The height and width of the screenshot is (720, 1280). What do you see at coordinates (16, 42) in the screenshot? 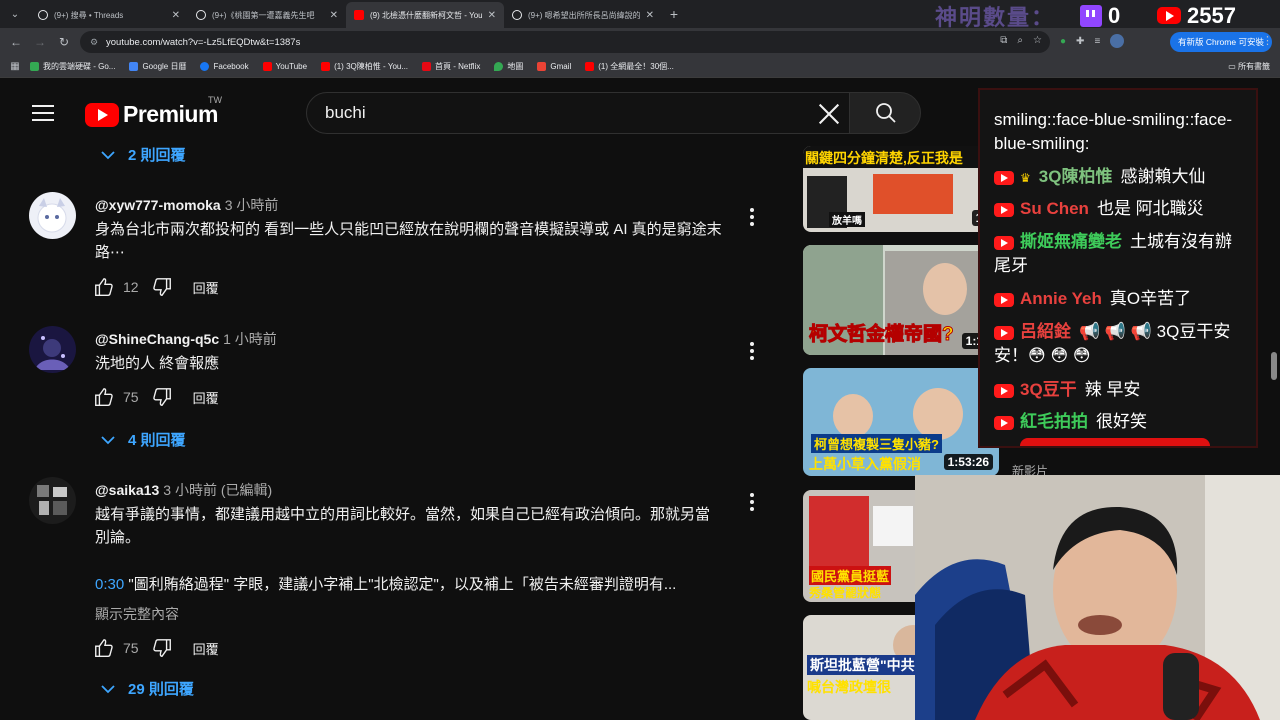
I see `back-icon: ←` at bounding box center [16, 42].